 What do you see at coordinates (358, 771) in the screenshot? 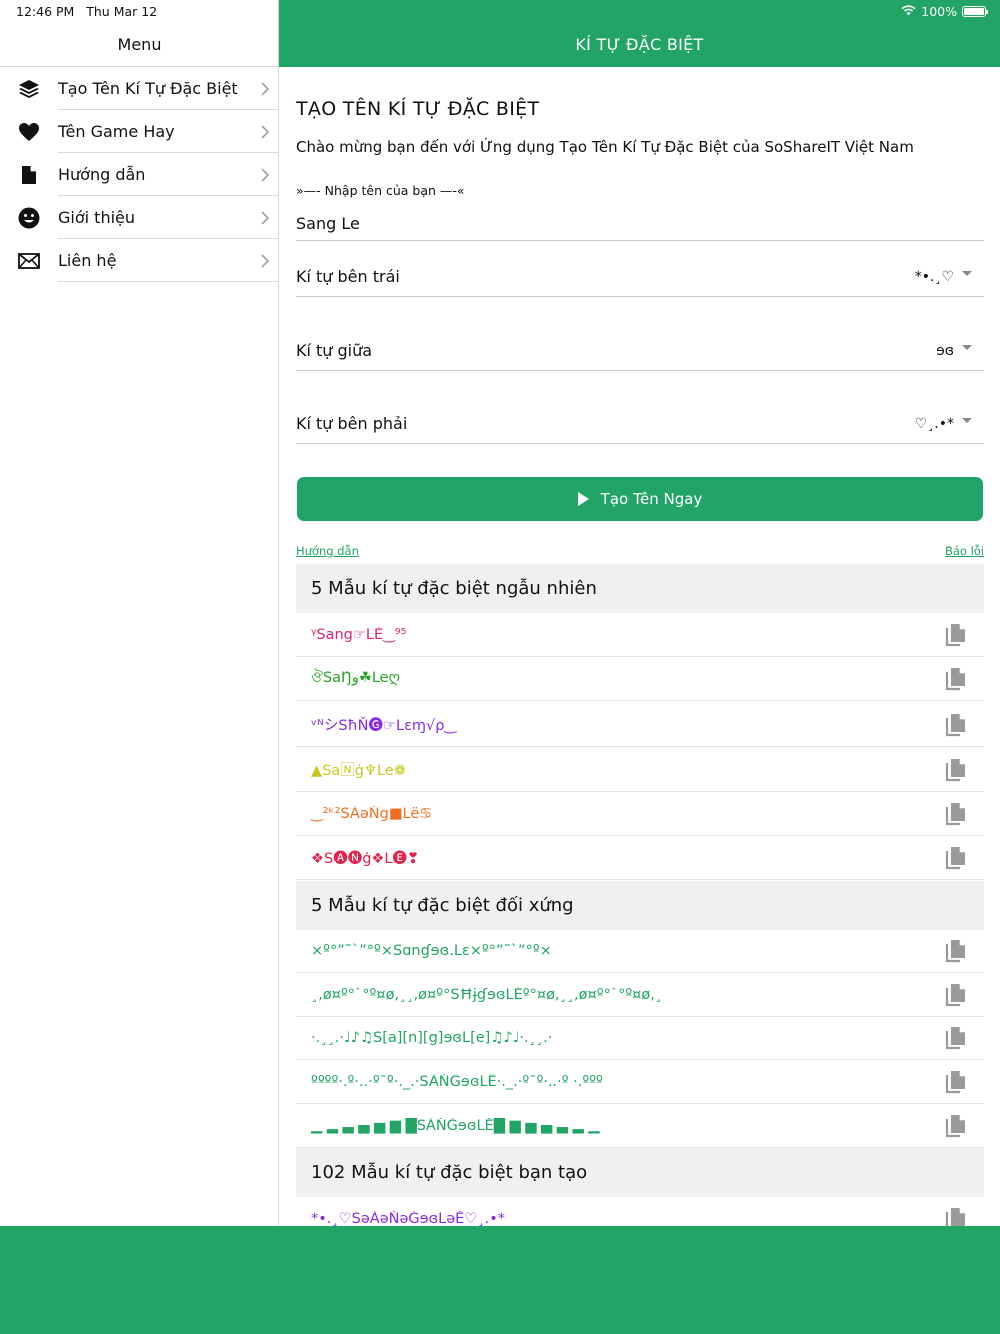
I see `result-text: ▲Sa🄽ģ♆Le❁` at bounding box center [358, 771].